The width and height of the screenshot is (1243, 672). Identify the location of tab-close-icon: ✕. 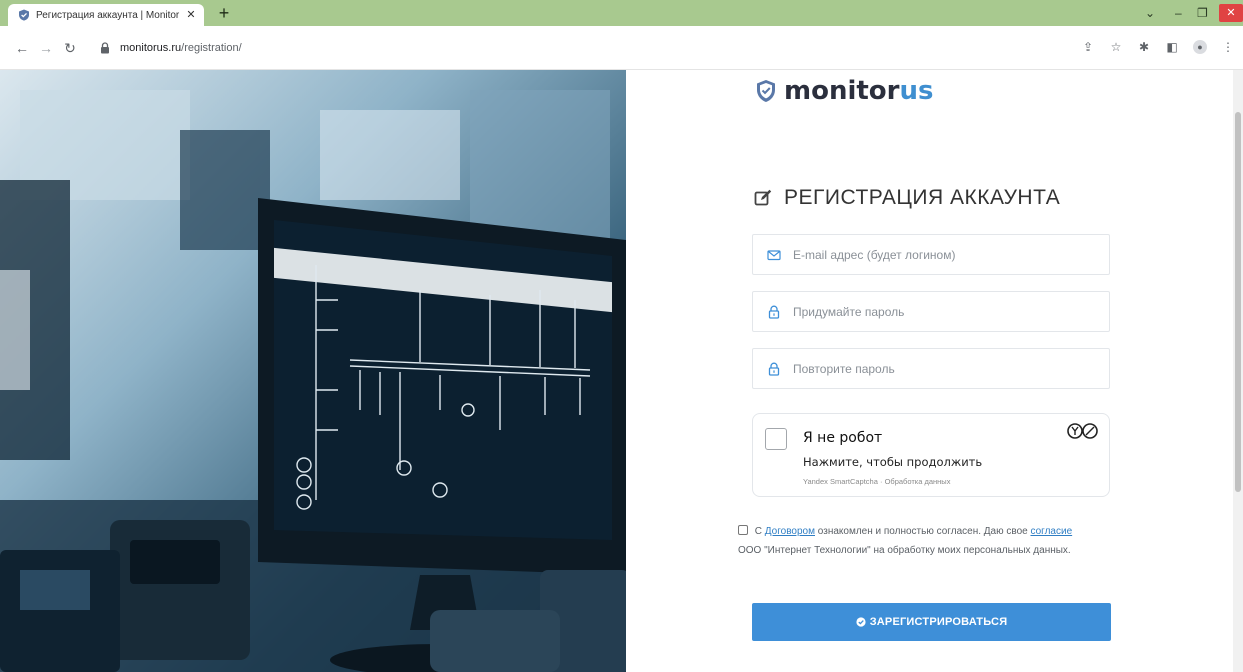
(191, 15).